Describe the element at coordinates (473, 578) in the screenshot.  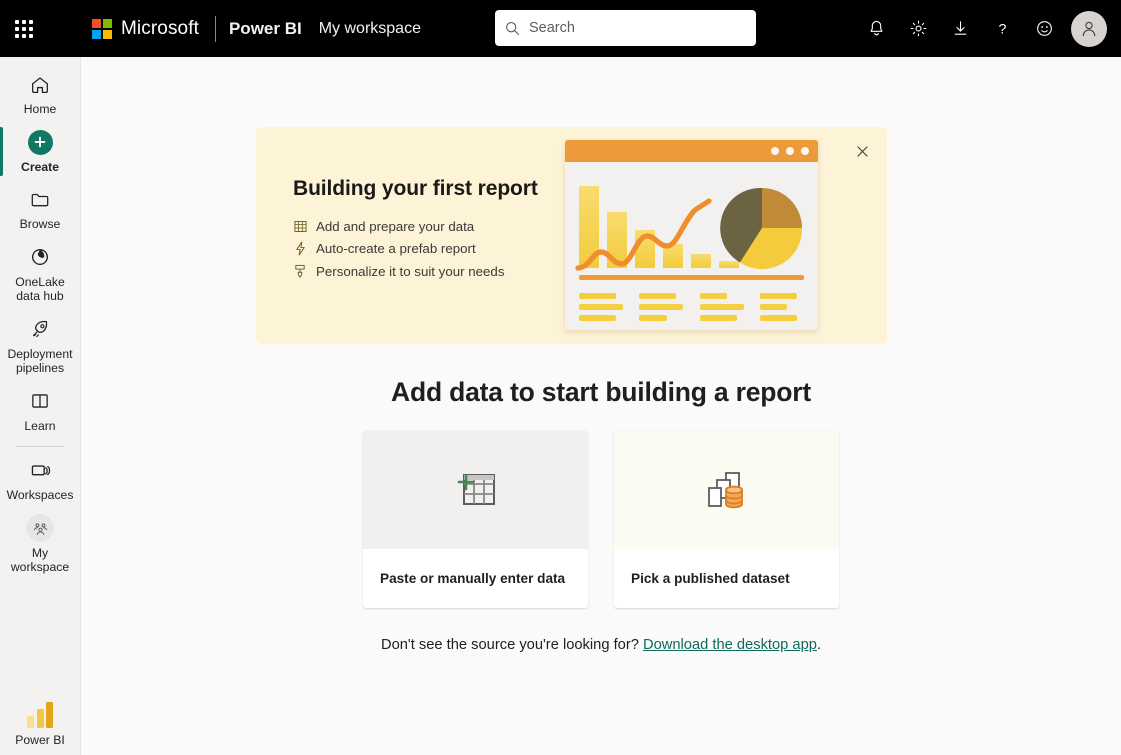
I see `card-label: Paste or manually enter data` at that location.